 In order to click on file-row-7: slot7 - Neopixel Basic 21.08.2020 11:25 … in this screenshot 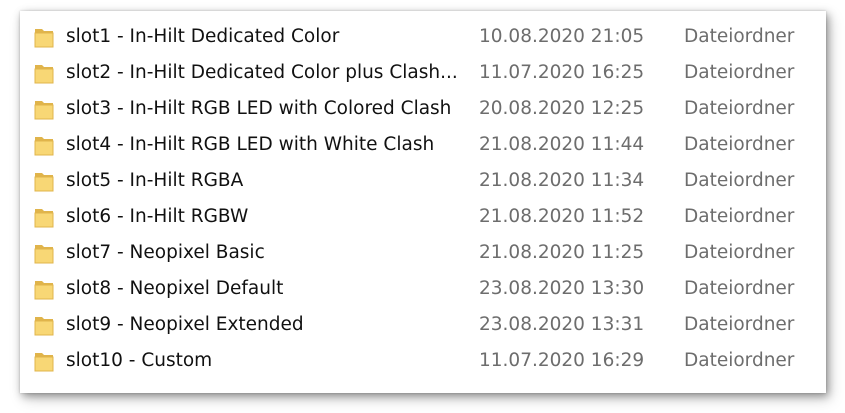, I will do `click(423, 253)`.